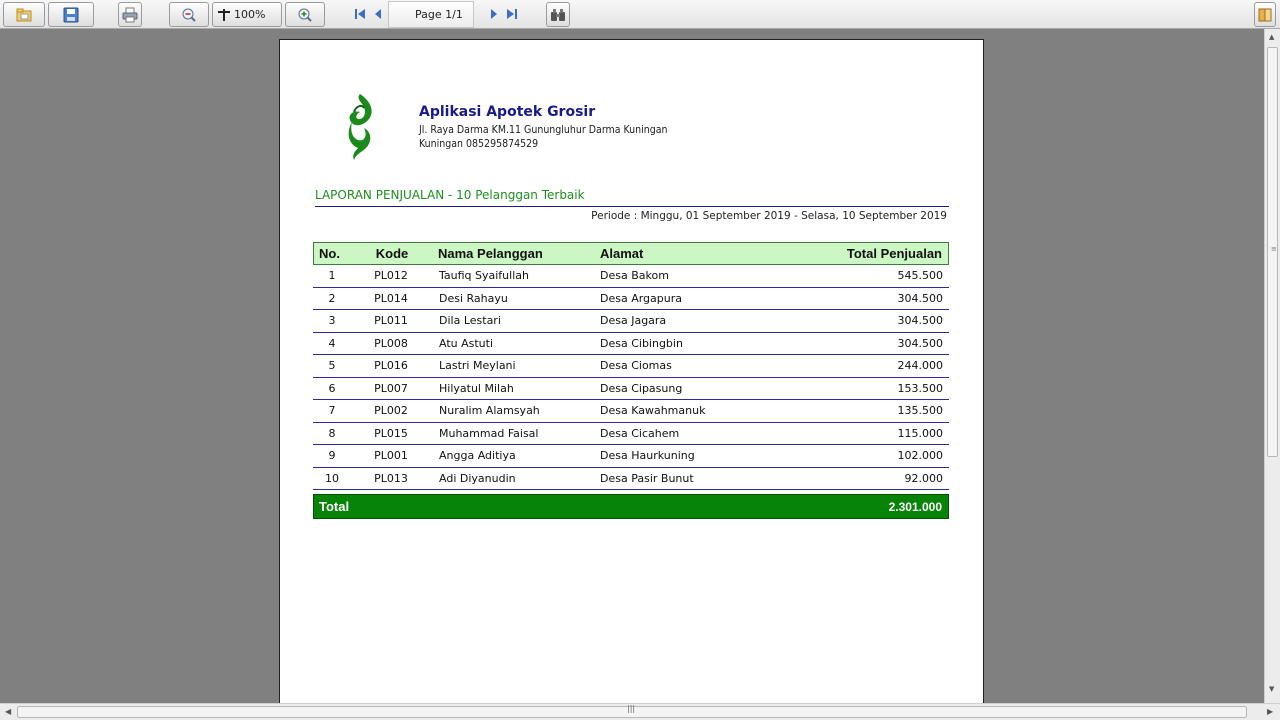  What do you see at coordinates (920, 276) in the screenshot?
I see `row-total: 545.500` at bounding box center [920, 276].